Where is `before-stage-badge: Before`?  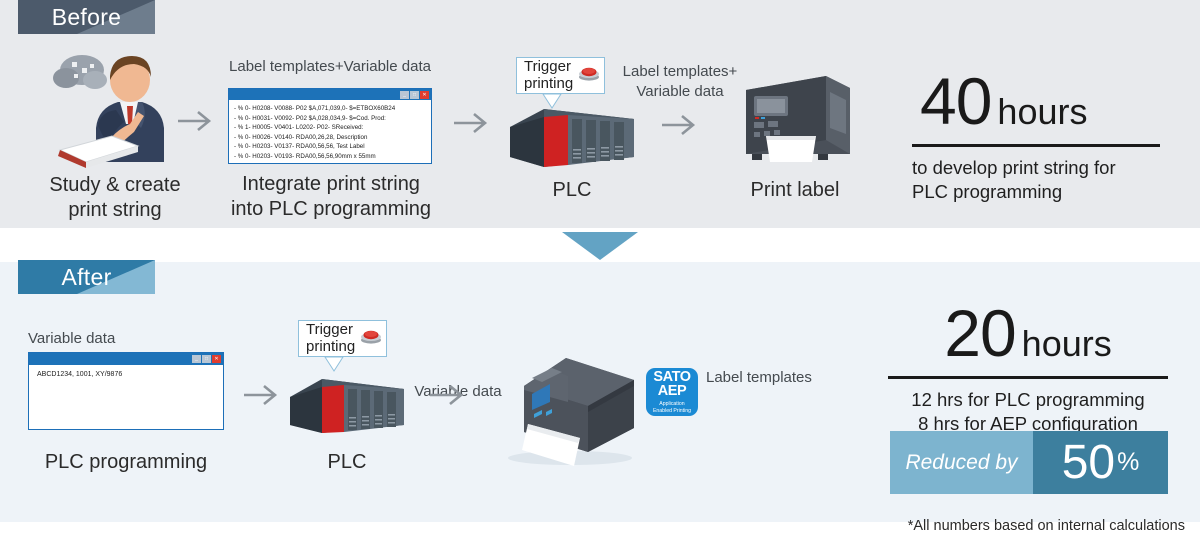
before-stage-badge: Before is located at coordinates (86, 17).